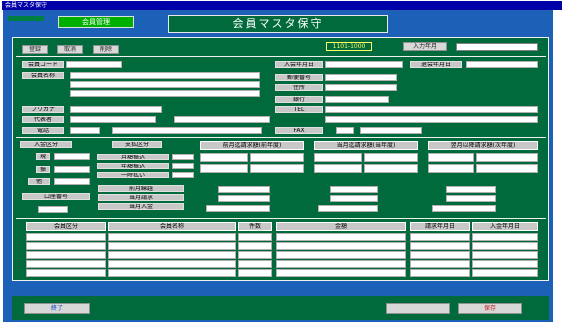  Describe the element at coordinates (361, 77) in the screenshot. I see `post-field` at that location.